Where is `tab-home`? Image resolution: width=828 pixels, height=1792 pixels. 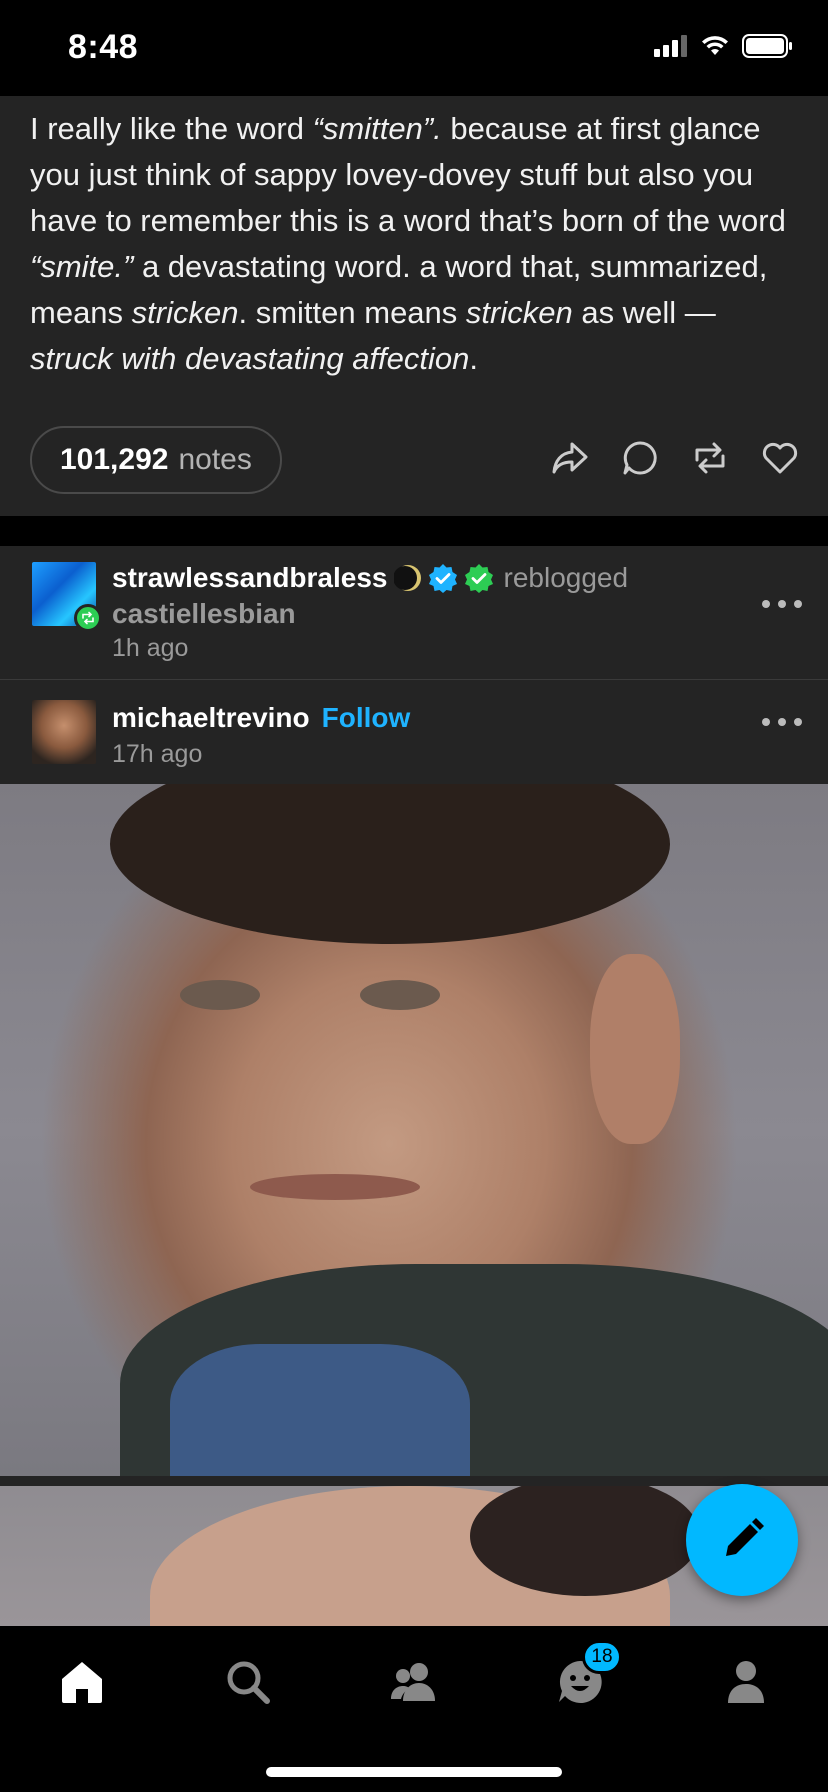
tab-home is located at coordinates (82, 1682).